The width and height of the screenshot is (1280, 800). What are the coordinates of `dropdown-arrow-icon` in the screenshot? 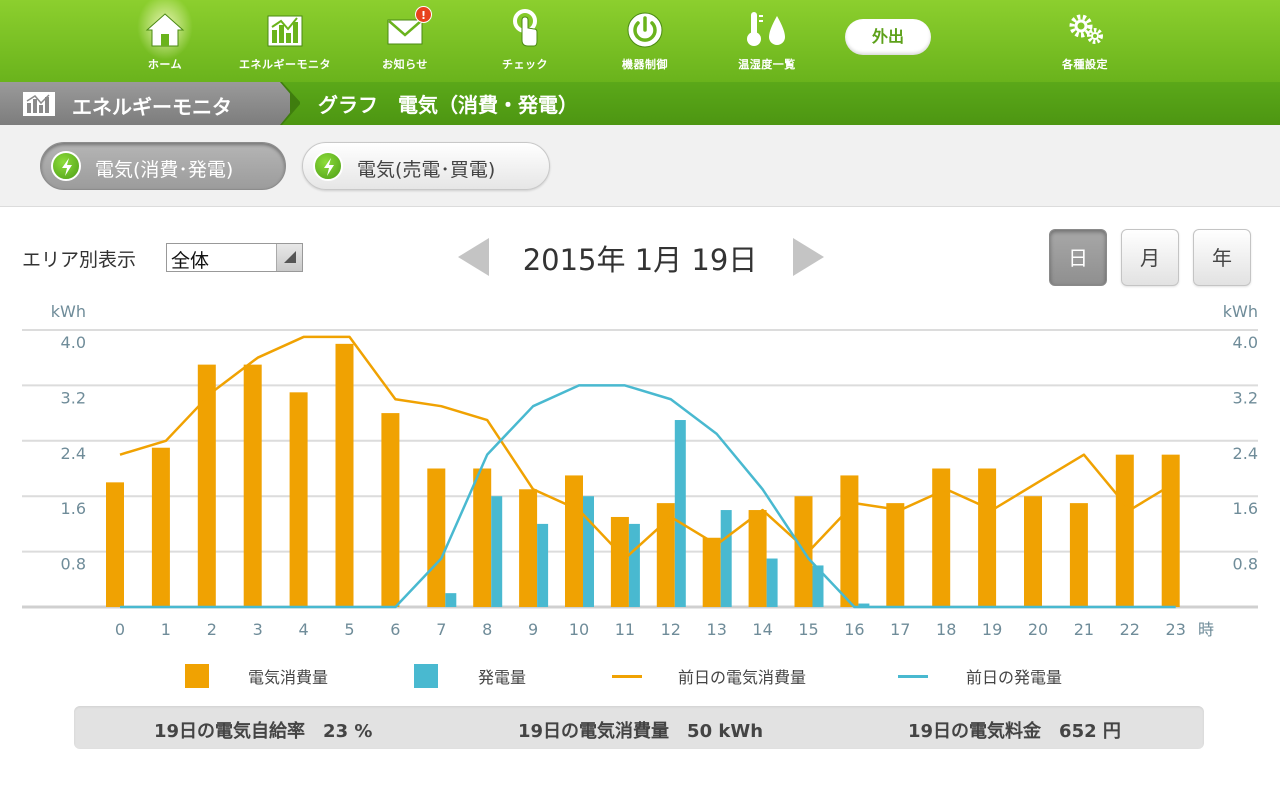 It's located at (289, 257).